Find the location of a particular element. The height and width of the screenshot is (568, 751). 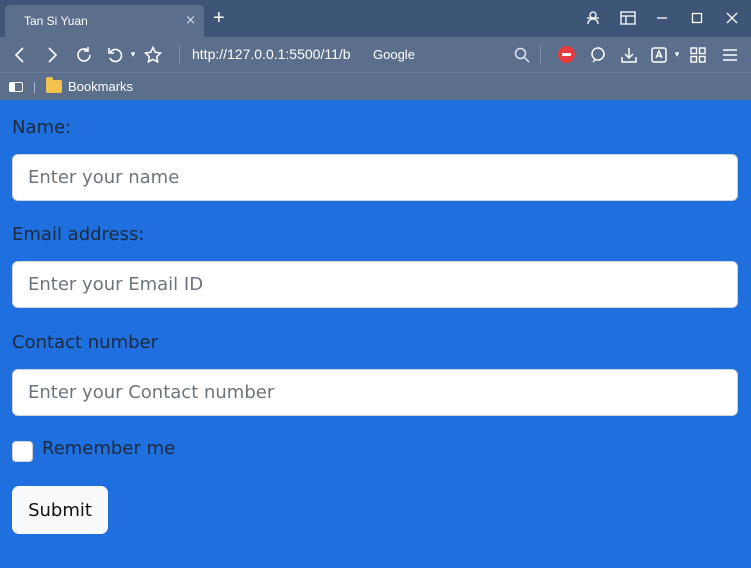

browser-tab: Tan Si Yuan × is located at coordinates (104, 21).